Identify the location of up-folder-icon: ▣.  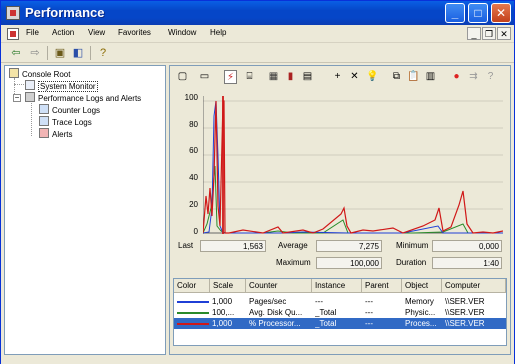
(60, 53).